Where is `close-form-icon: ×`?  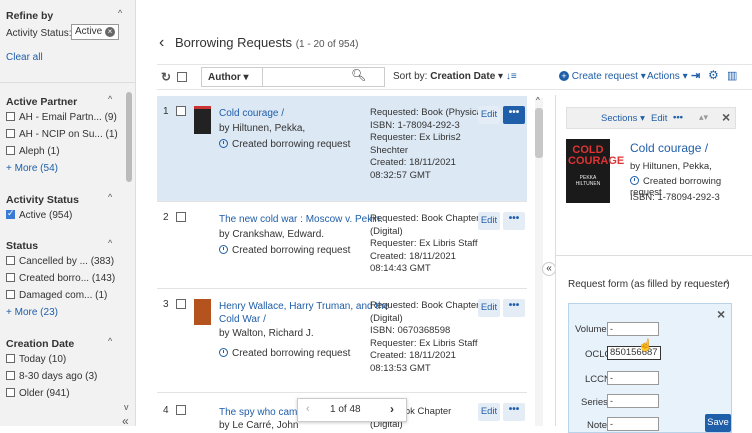 close-form-icon: × is located at coordinates (721, 314).